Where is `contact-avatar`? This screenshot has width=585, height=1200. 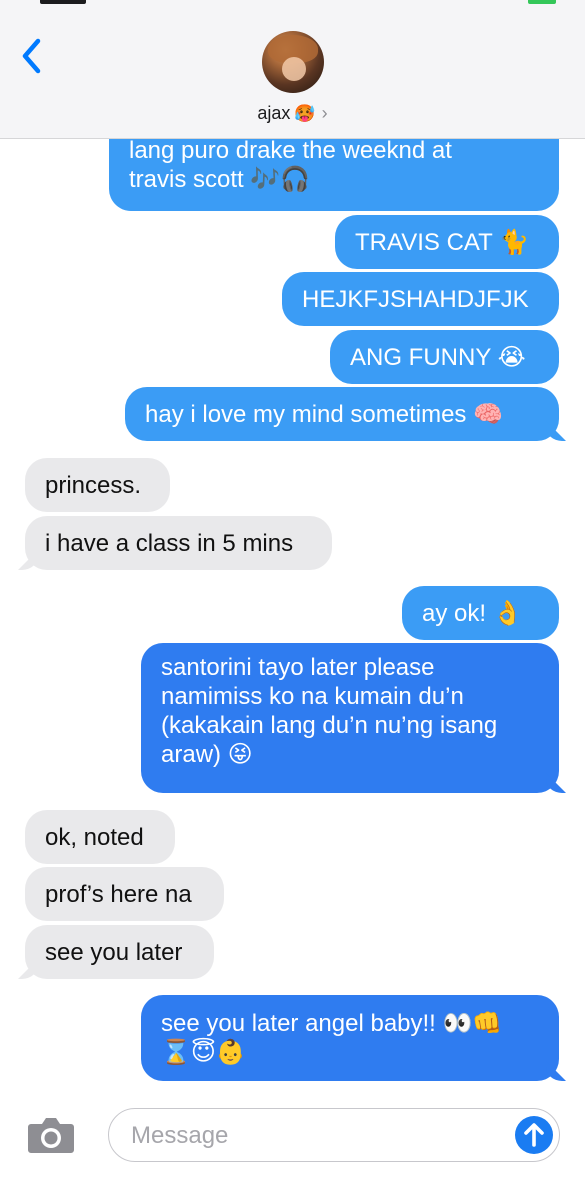
contact-avatar is located at coordinates (293, 62).